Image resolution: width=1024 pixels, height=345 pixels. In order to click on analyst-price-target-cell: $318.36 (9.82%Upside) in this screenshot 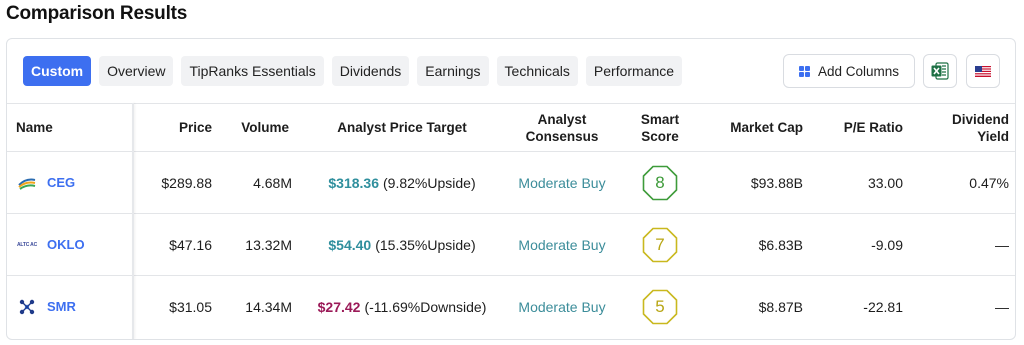, I will do `click(402, 182)`.